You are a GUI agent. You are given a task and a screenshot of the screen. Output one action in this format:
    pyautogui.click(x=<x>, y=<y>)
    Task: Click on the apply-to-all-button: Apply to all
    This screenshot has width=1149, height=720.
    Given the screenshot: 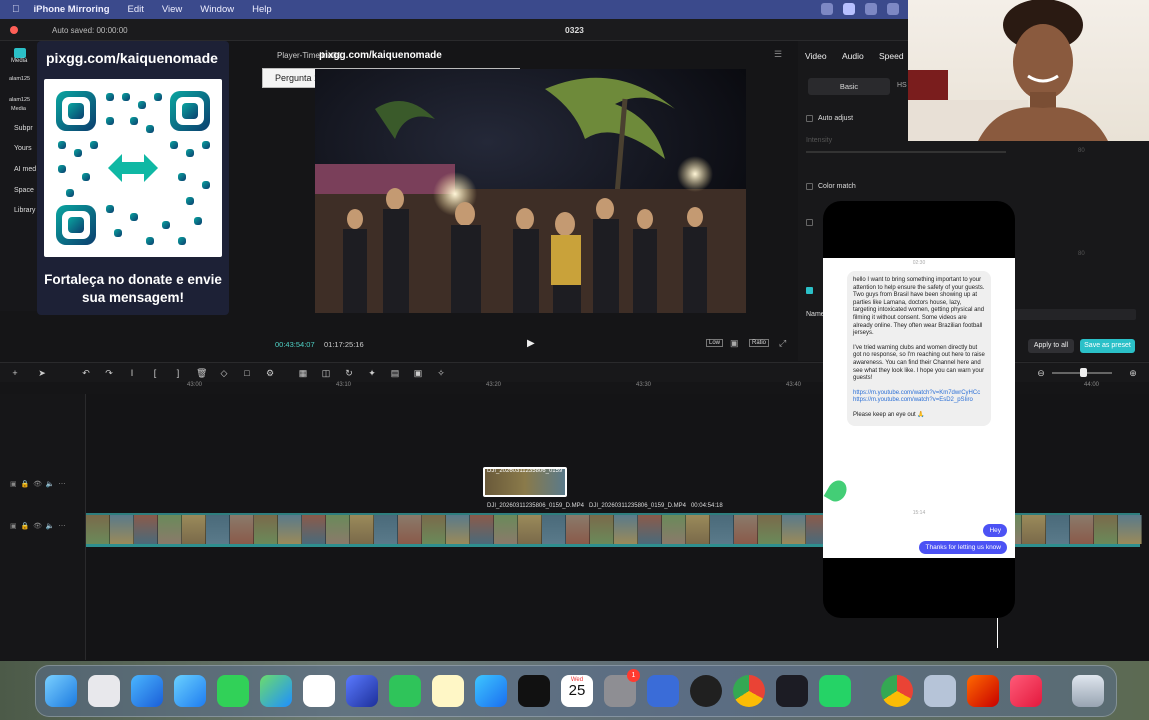 What is the action you would take?
    pyautogui.click(x=1051, y=346)
    